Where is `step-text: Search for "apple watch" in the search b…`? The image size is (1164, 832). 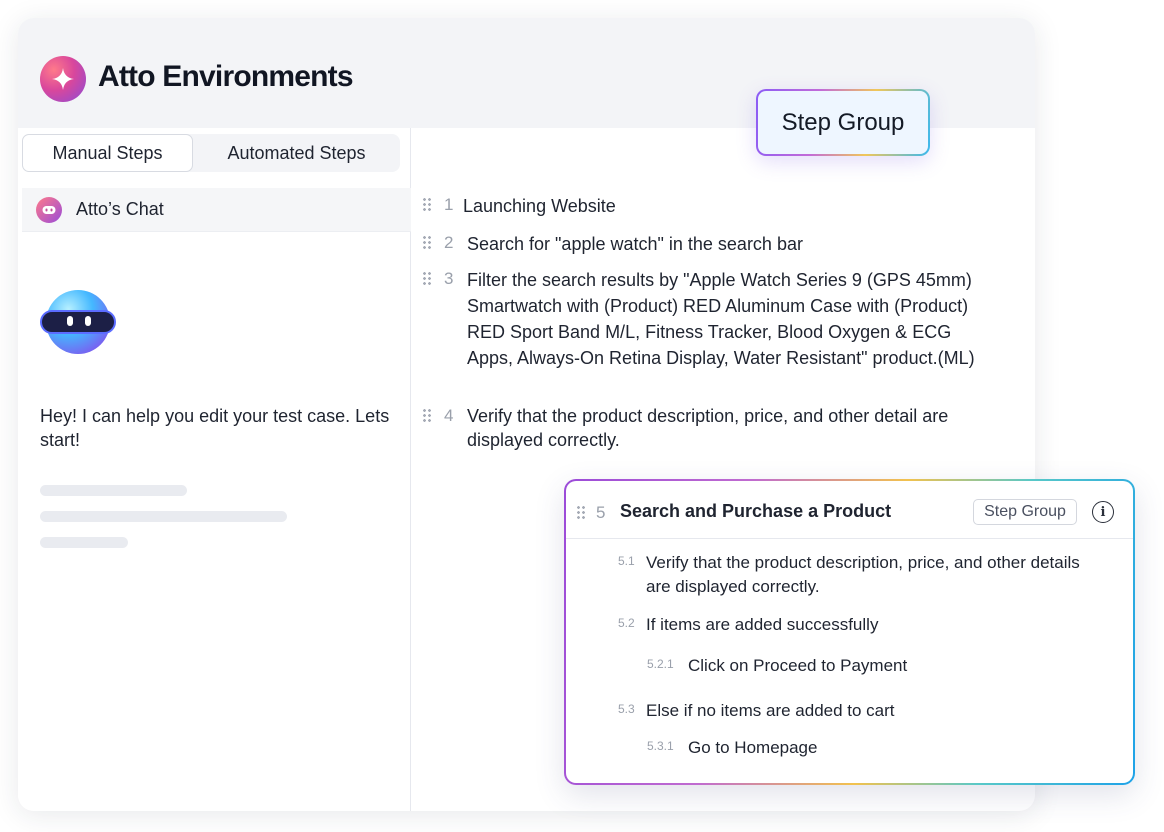 step-text: Search for "apple watch" in the search b… is located at coordinates (635, 244).